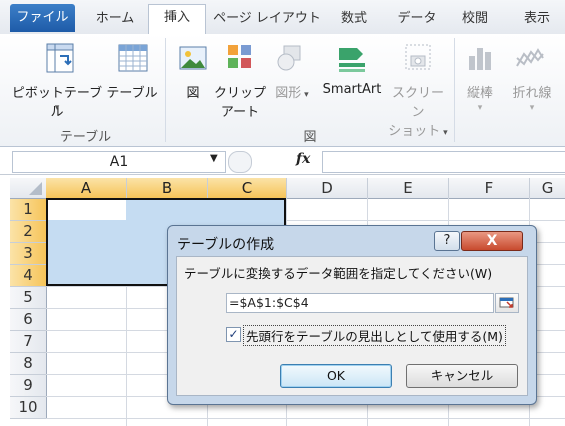 The image size is (565, 426). What do you see at coordinates (28, 188) in the screenshot?
I see `select-all-corner` at bounding box center [28, 188].